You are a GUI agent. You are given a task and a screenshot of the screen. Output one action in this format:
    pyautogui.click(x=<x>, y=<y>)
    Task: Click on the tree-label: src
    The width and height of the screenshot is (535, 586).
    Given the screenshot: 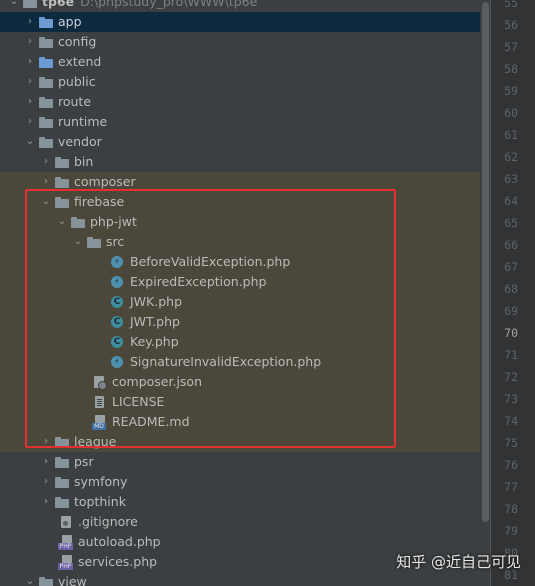 What is the action you would take?
    pyautogui.click(x=115, y=241)
    